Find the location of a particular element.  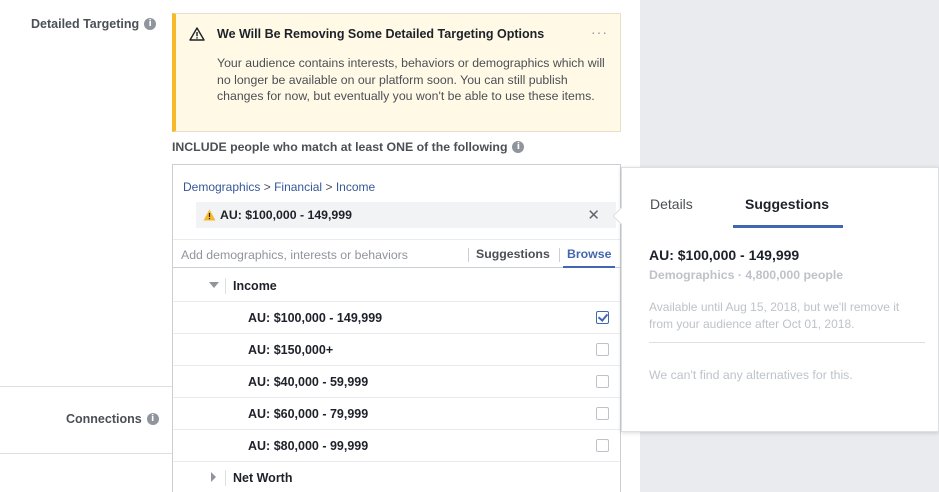

breadcrumb-demographics: Demographics is located at coordinates (221, 187).